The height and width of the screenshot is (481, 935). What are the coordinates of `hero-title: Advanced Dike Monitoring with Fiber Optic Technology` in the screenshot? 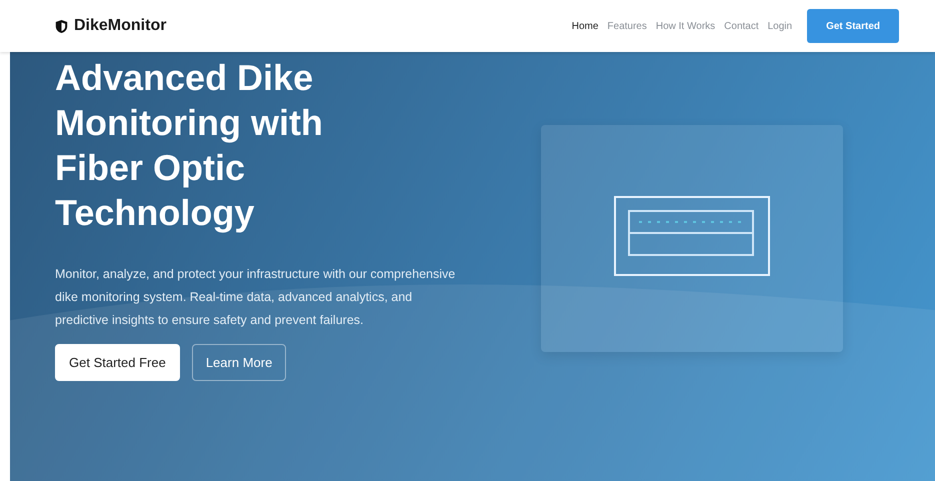 It's located at (189, 145).